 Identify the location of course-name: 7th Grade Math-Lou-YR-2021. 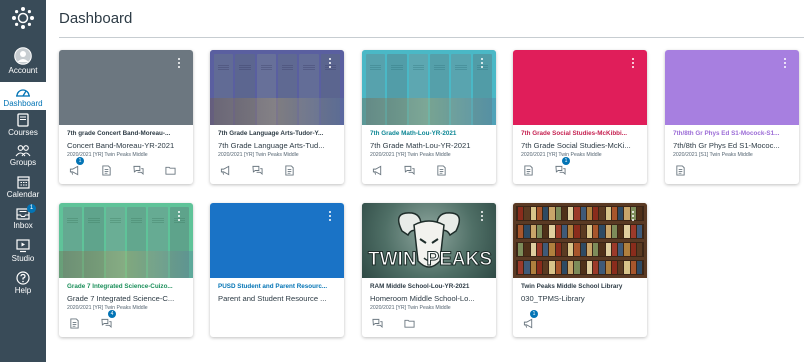
(430, 133).